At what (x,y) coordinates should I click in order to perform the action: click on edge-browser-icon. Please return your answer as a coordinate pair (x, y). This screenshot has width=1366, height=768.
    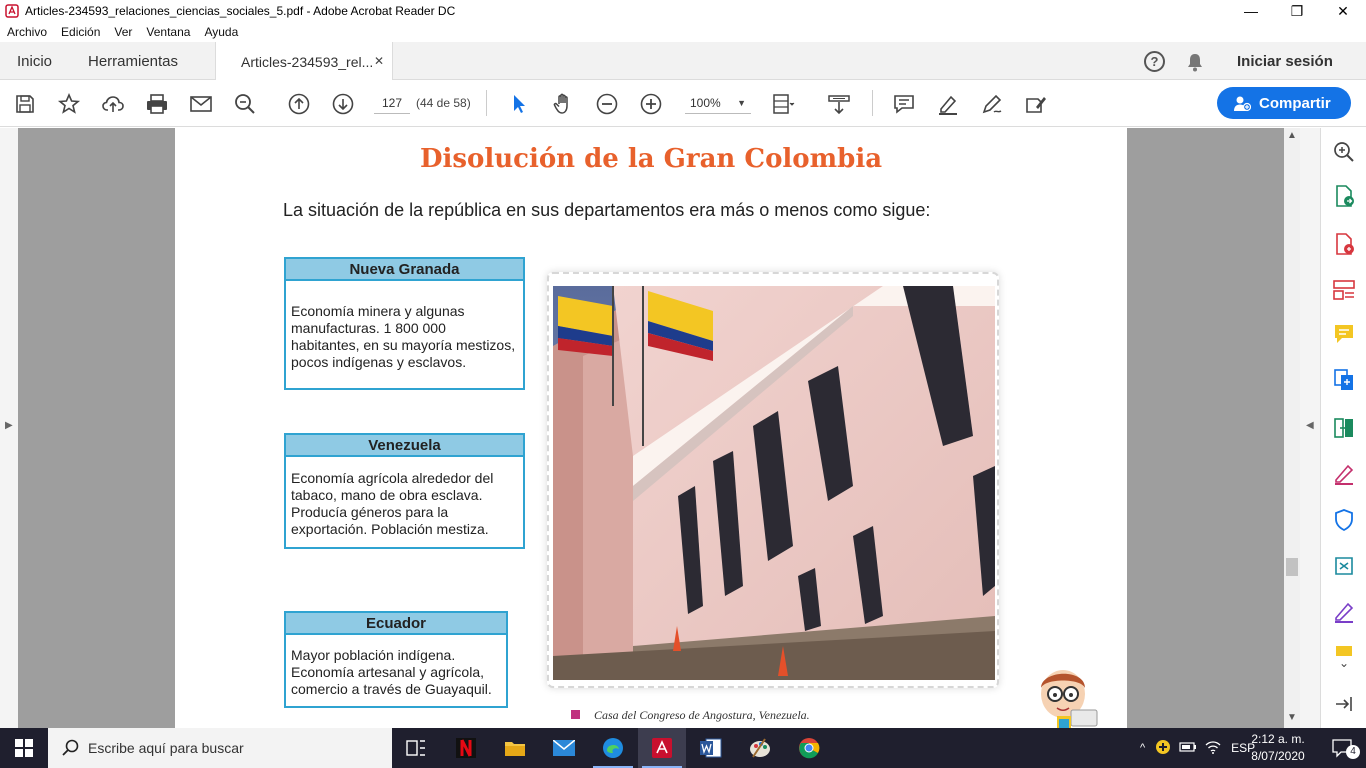
    Looking at the image, I should click on (613, 748).